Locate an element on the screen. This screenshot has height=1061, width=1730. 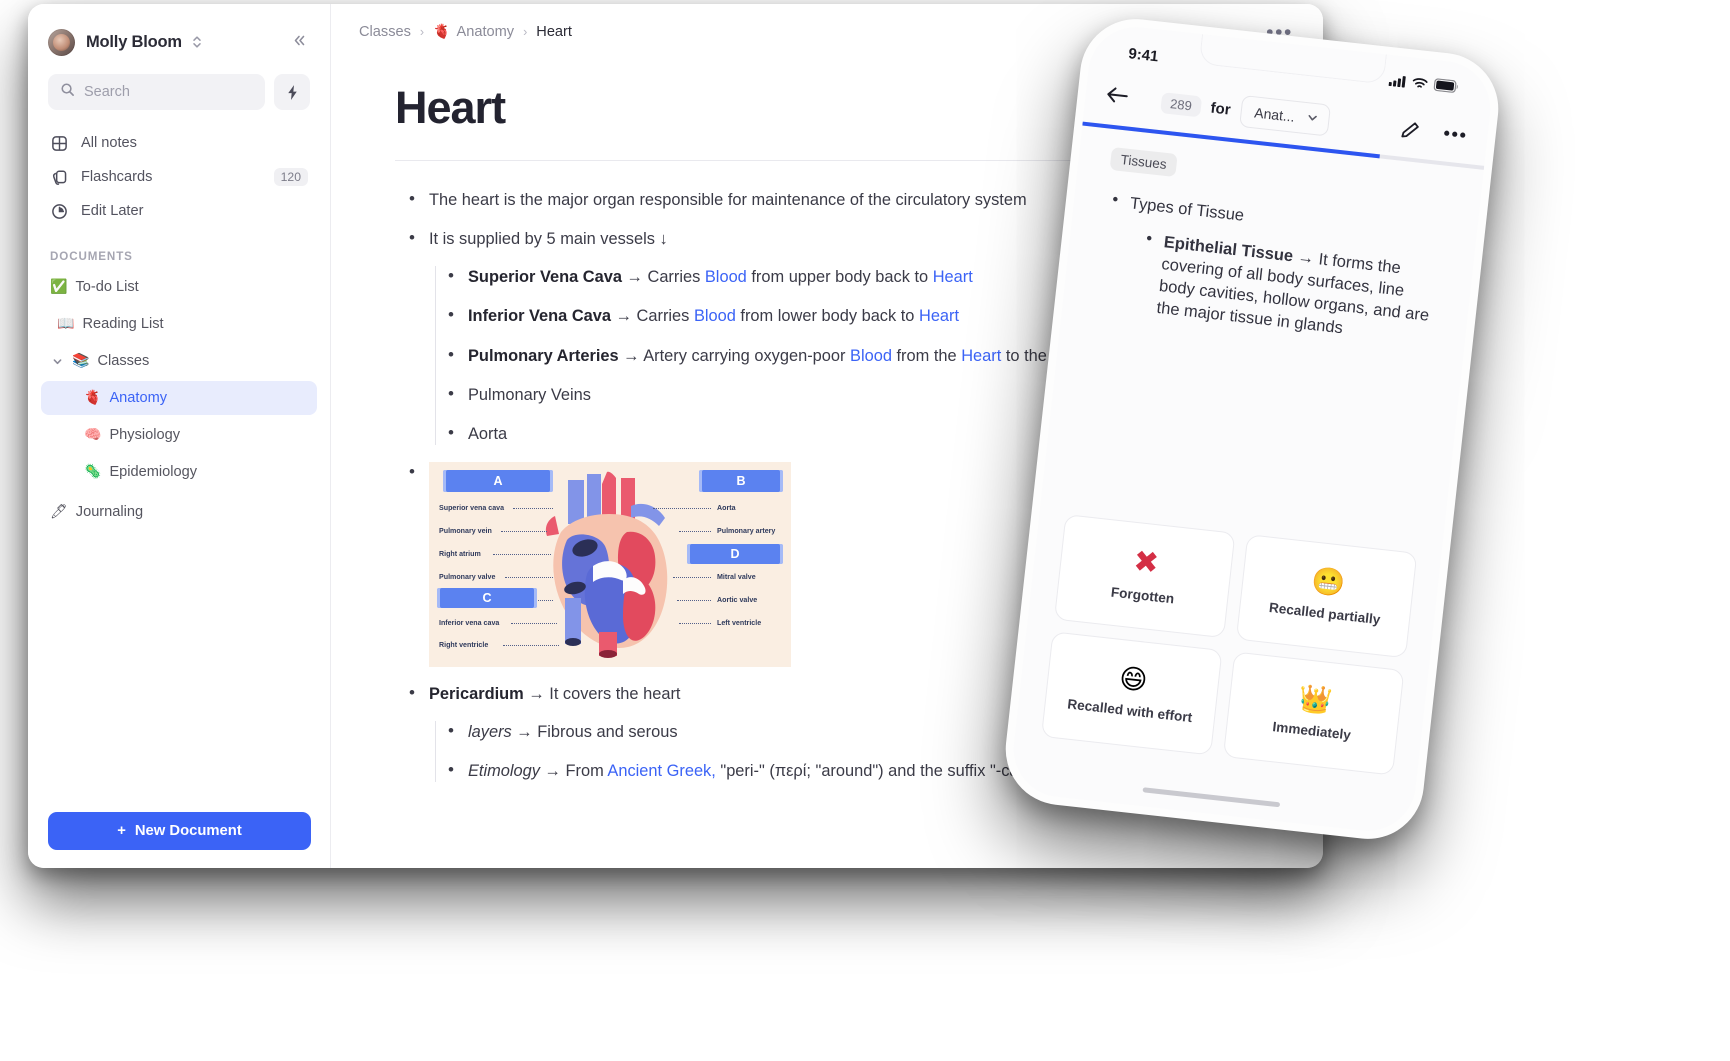
crown-icon: 👑 is located at coordinates (1315, 700).